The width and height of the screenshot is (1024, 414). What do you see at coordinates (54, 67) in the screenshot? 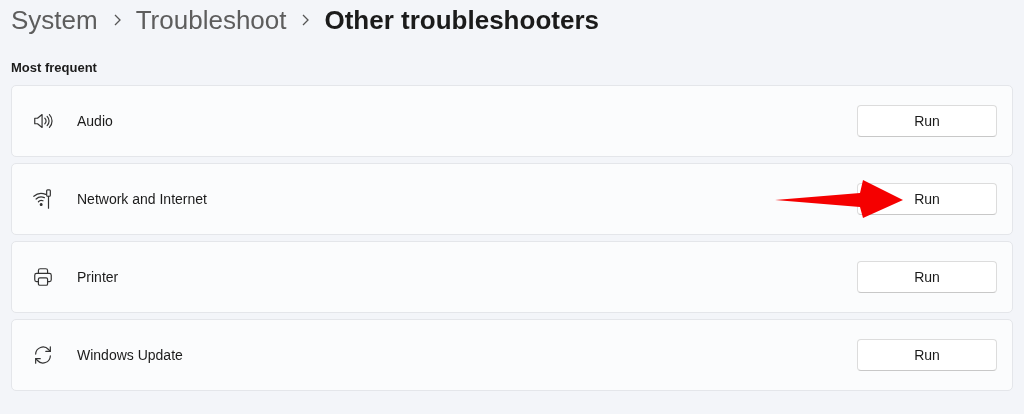
I see `section-title: Most frequent` at bounding box center [54, 67].